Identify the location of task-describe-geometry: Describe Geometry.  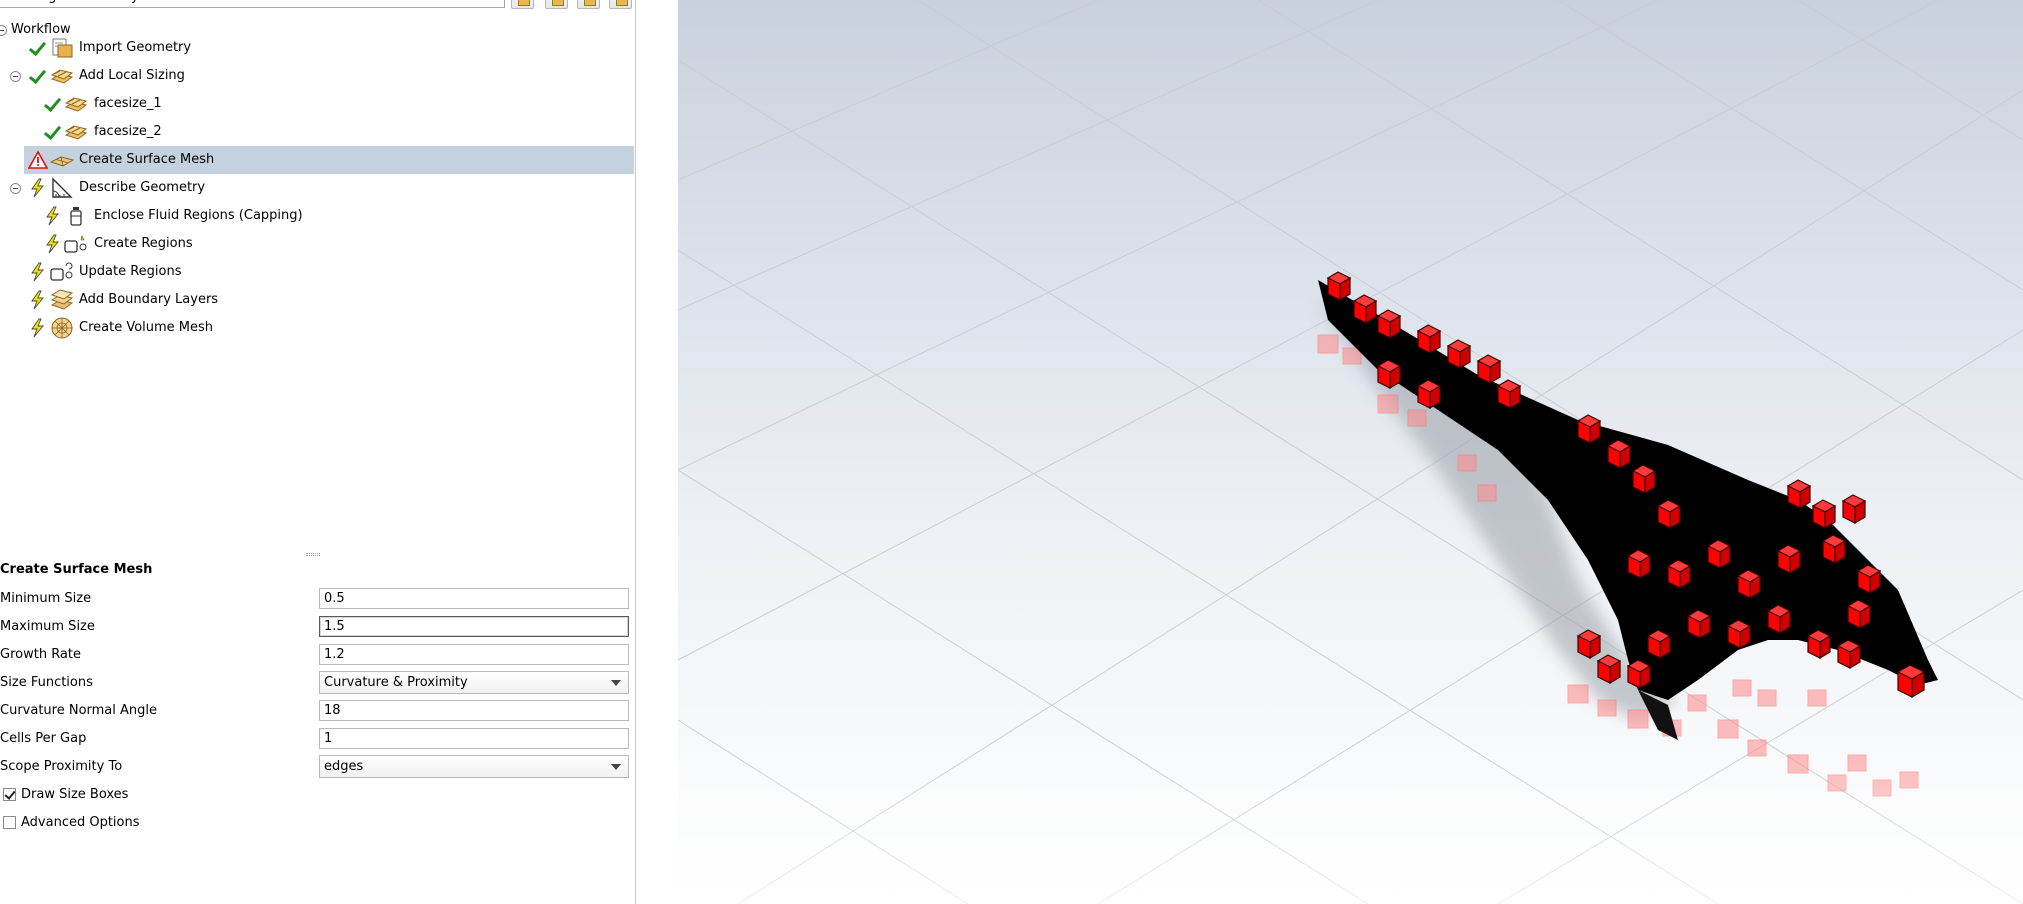
(317, 188).